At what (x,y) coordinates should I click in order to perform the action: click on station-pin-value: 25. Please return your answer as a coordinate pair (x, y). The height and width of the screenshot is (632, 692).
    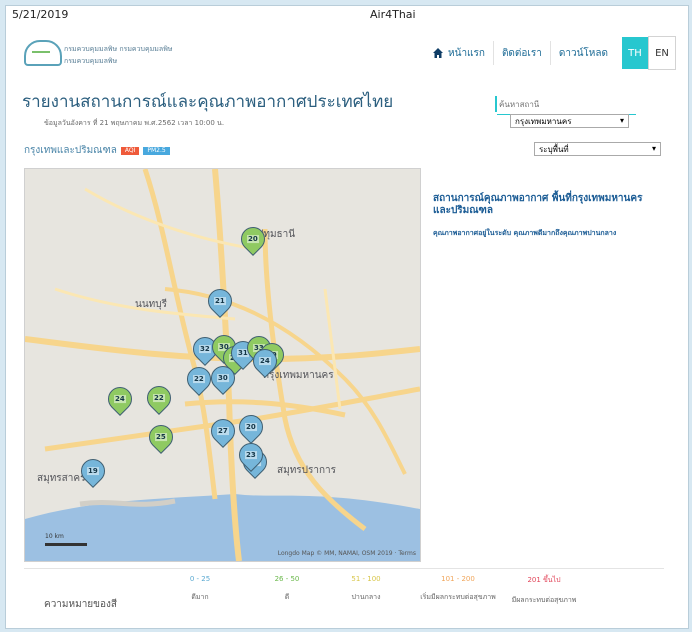
    Looking at the image, I should click on (161, 437).